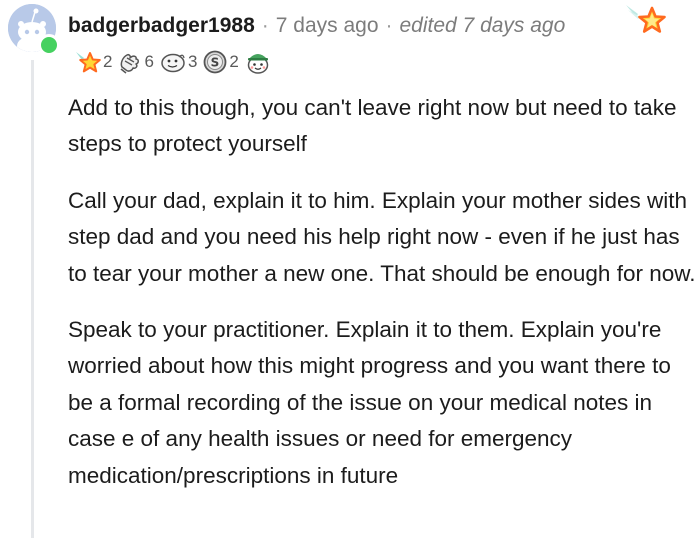 The height and width of the screenshot is (538, 700). Describe the element at coordinates (149, 61) in the screenshot. I see `award-count: 6` at that location.